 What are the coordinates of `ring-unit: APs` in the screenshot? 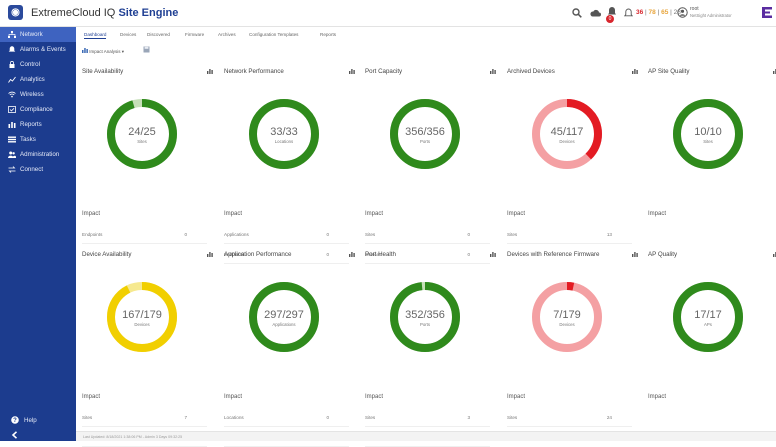 It's located at (708, 324).